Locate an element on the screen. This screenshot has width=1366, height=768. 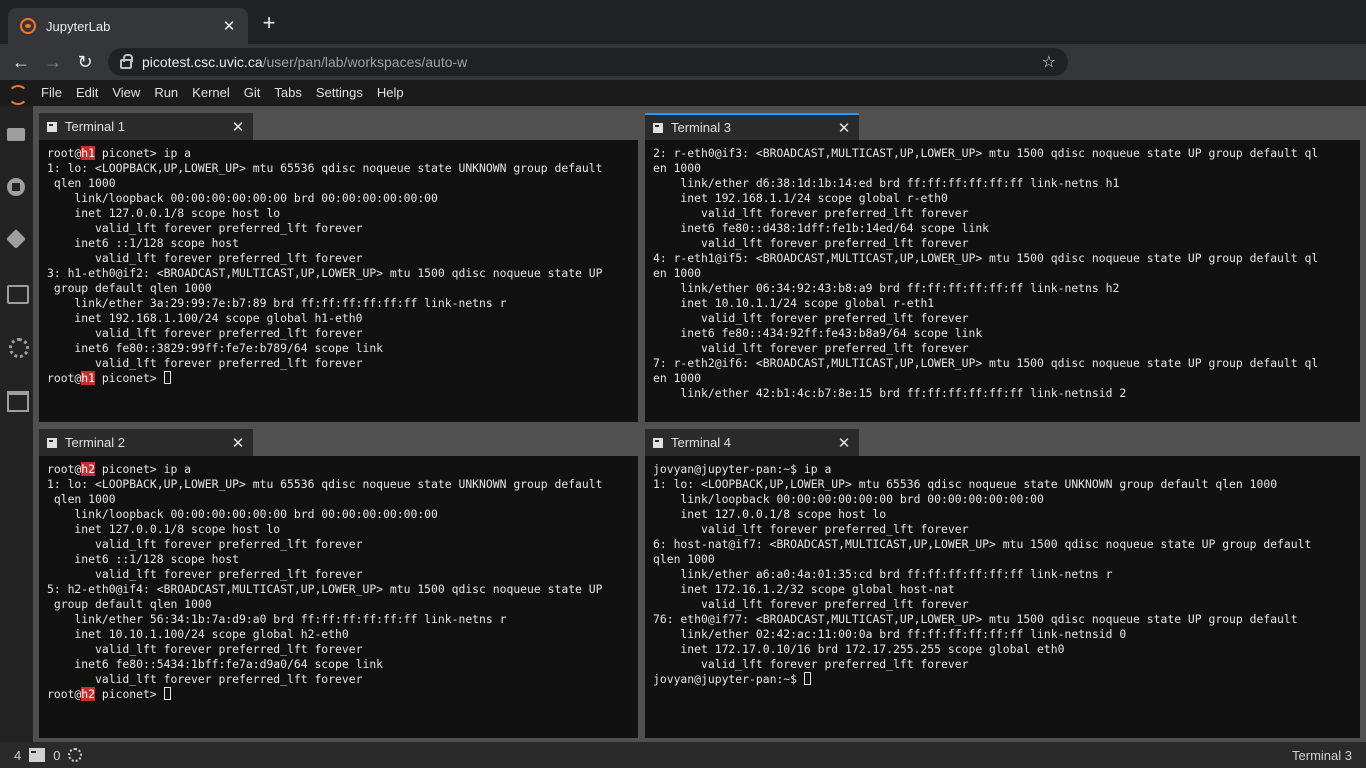
bookmark-star-icon: ☆ is located at coordinates (1049, 62).